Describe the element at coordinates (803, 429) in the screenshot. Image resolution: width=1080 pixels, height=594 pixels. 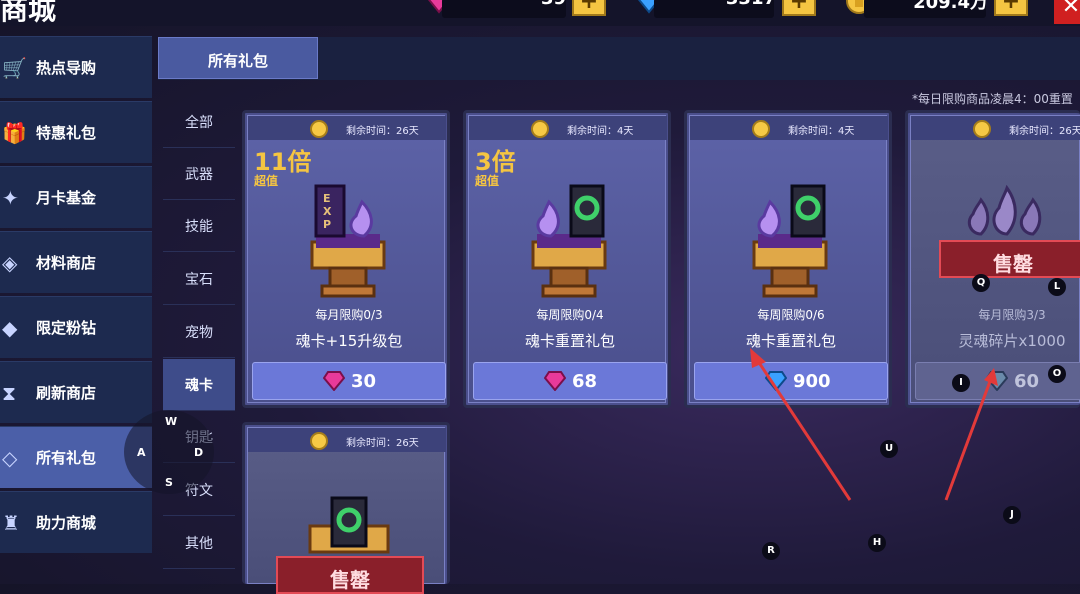
I see `annotation-arrow-left` at that location.